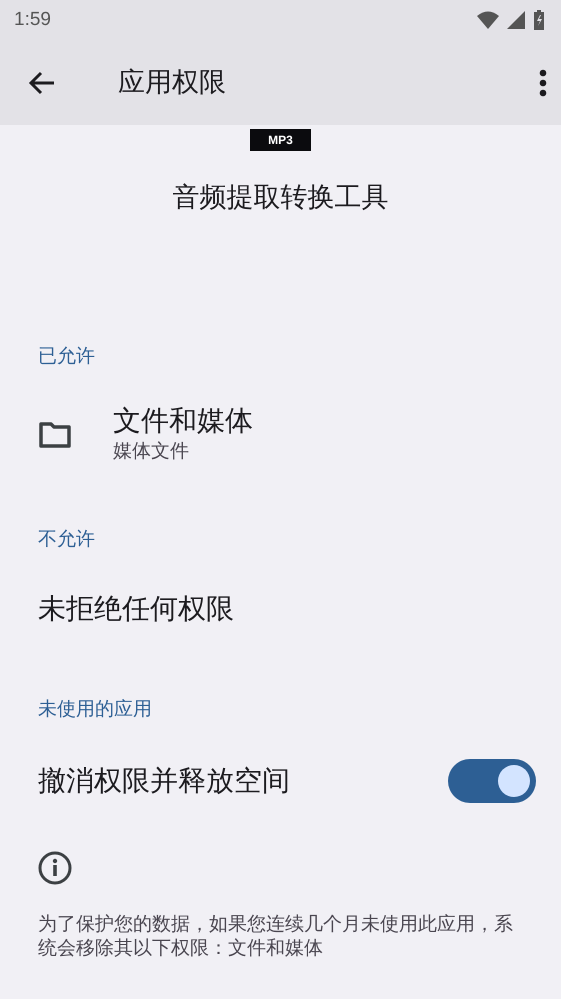 This screenshot has height=999, width=561. I want to click on screen-title: 应用权限, so click(172, 83).